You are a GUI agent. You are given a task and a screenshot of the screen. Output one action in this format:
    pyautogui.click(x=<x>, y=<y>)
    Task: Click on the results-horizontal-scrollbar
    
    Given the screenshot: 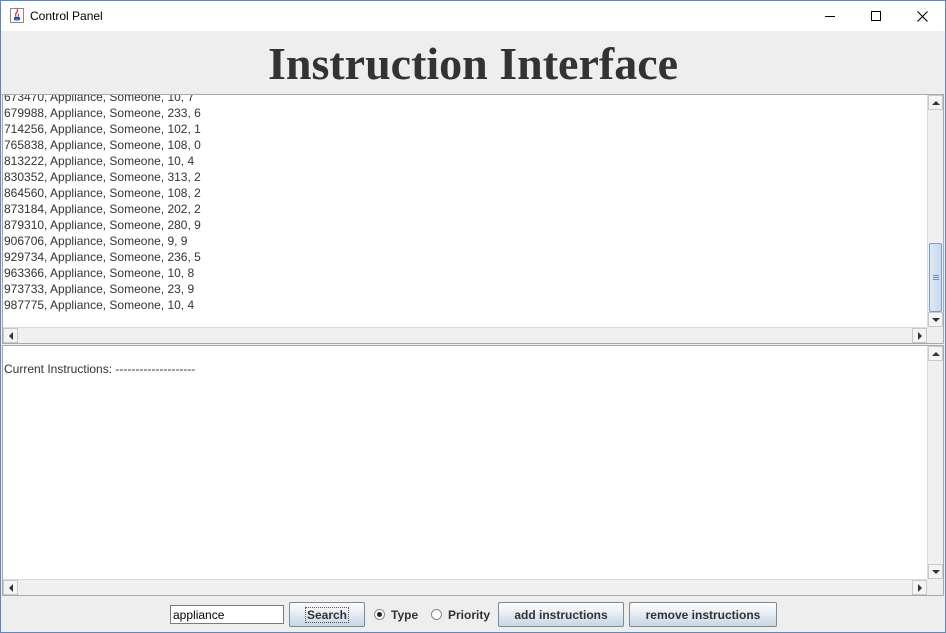 What is the action you would take?
    pyautogui.click(x=465, y=335)
    